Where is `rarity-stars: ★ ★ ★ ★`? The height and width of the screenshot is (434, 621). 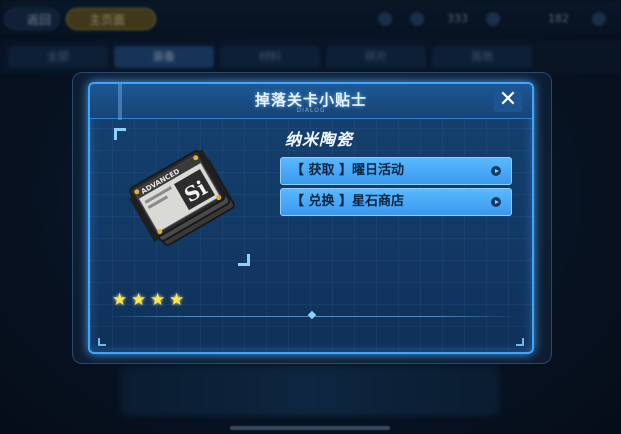 rarity-stars: ★ ★ ★ ★ is located at coordinates (150, 300).